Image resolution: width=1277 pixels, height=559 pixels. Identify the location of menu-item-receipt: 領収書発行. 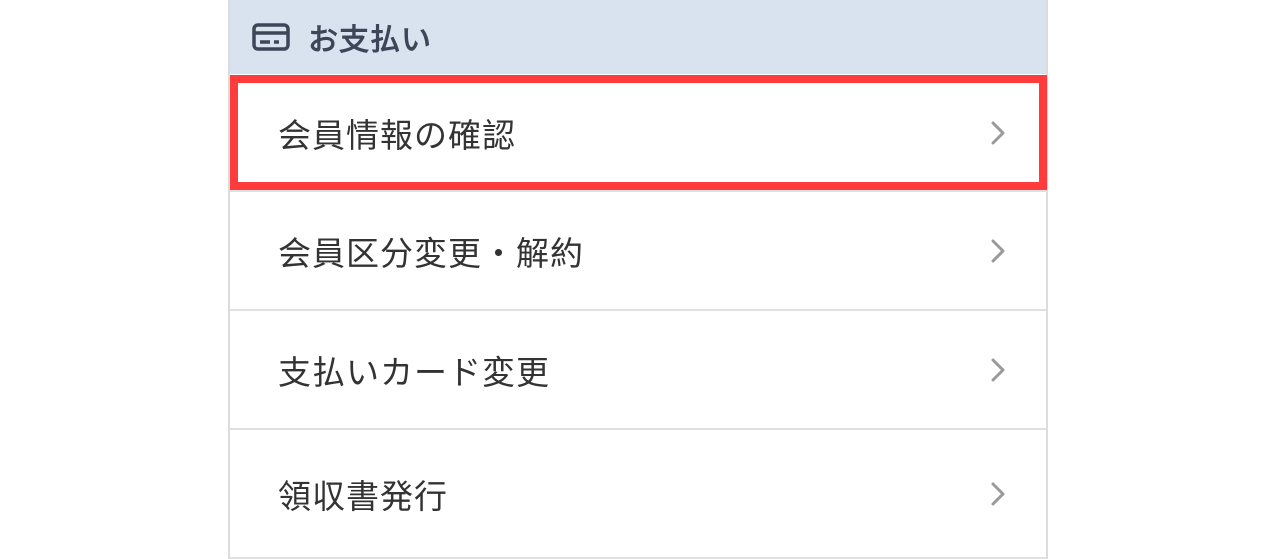
(638, 494).